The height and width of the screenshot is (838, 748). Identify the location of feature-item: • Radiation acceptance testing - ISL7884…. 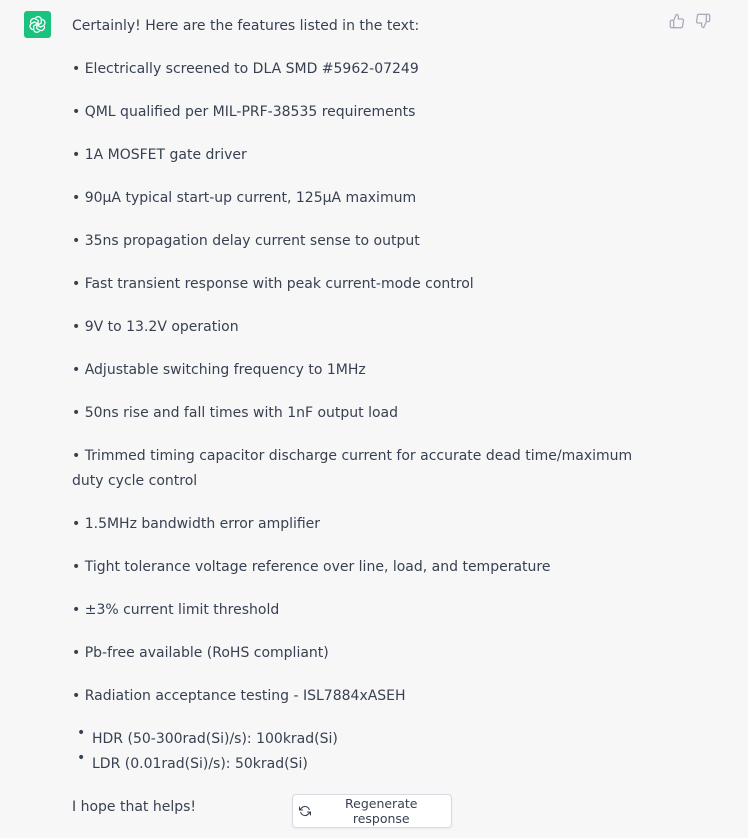
(239, 696).